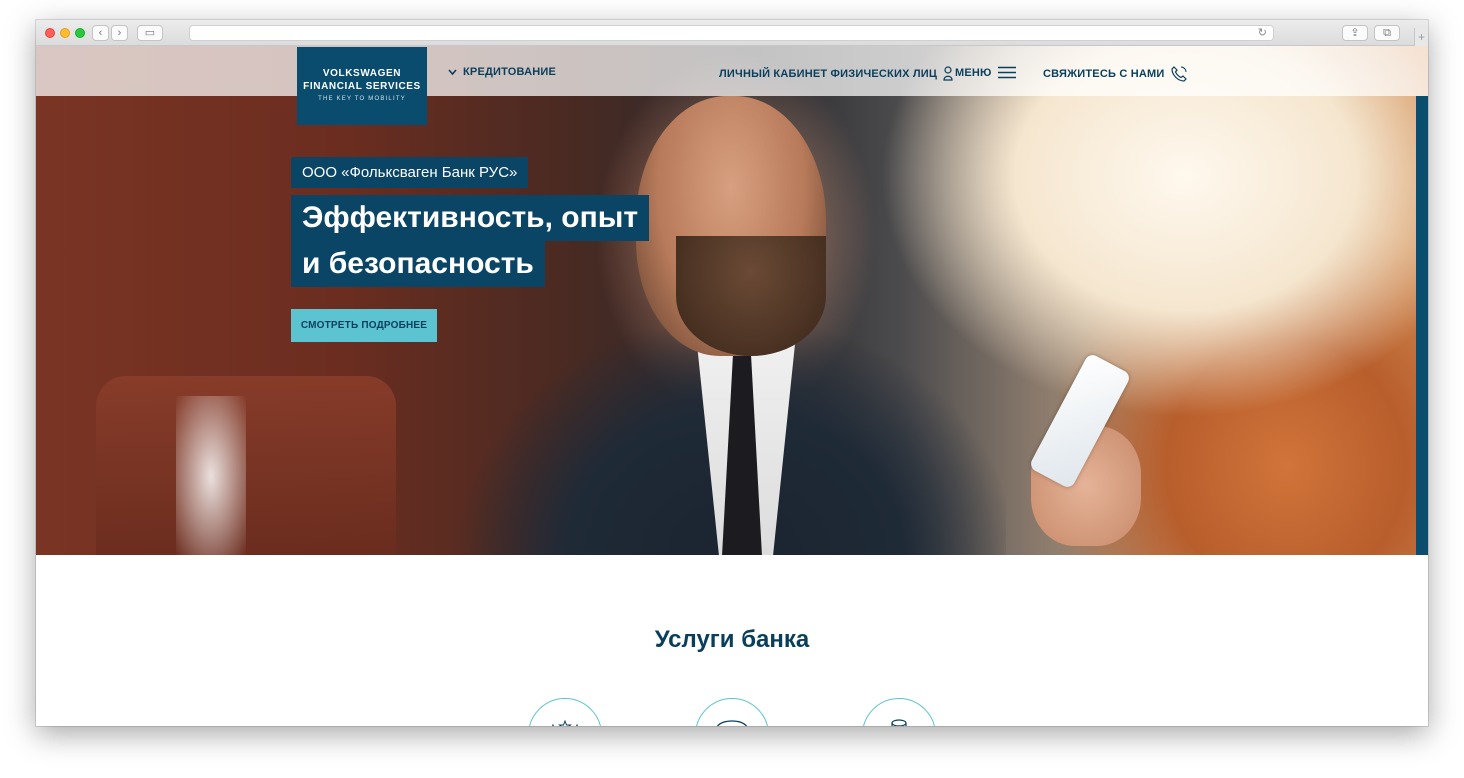  Describe the element at coordinates (1262, 33) in the screenshot. I see `reload-icon: ↻` at that location.